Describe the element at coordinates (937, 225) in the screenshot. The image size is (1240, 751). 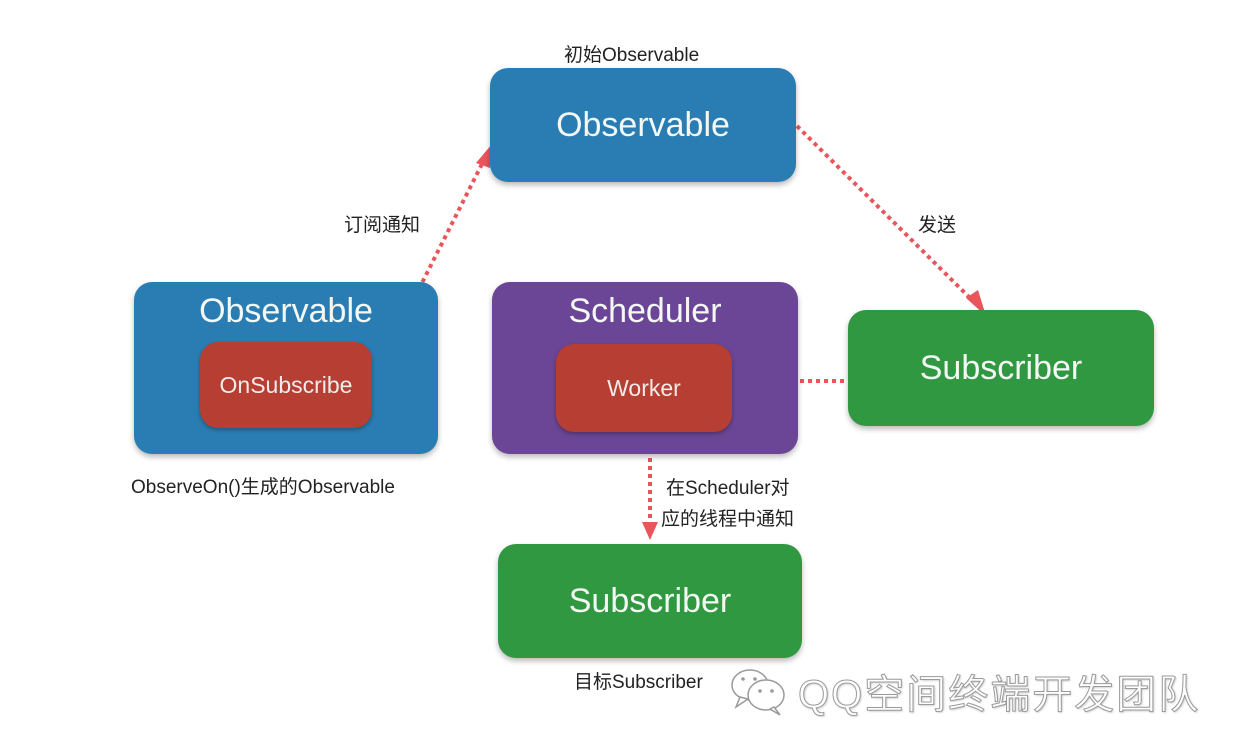
I see `edge-label-send: 发送` at that location.